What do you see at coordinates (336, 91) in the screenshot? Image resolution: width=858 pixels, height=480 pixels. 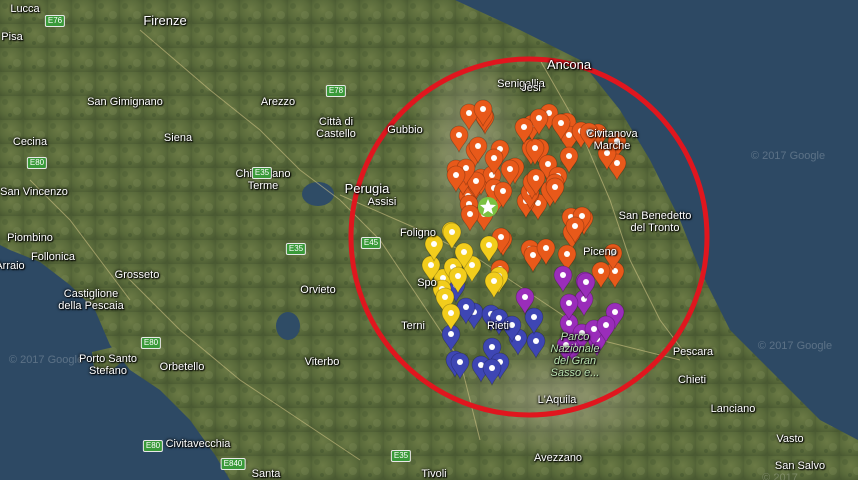 I see `road-badge: E78` at bounding box center [336, 91].